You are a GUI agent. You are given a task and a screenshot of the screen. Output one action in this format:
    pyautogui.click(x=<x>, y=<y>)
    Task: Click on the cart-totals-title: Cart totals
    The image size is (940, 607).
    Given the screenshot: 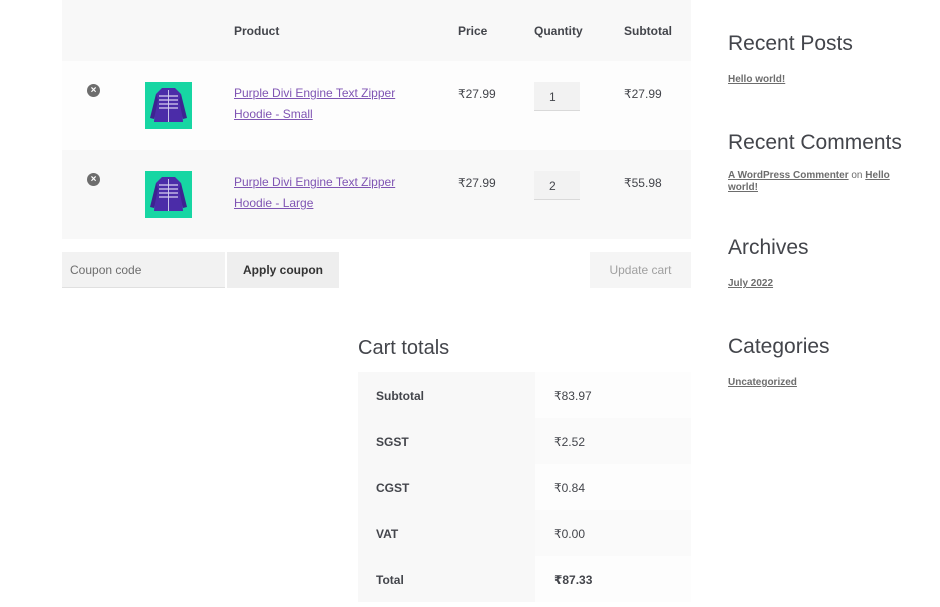 What is the action you would take?
    pyautogui.click(x=404, y=348)
    